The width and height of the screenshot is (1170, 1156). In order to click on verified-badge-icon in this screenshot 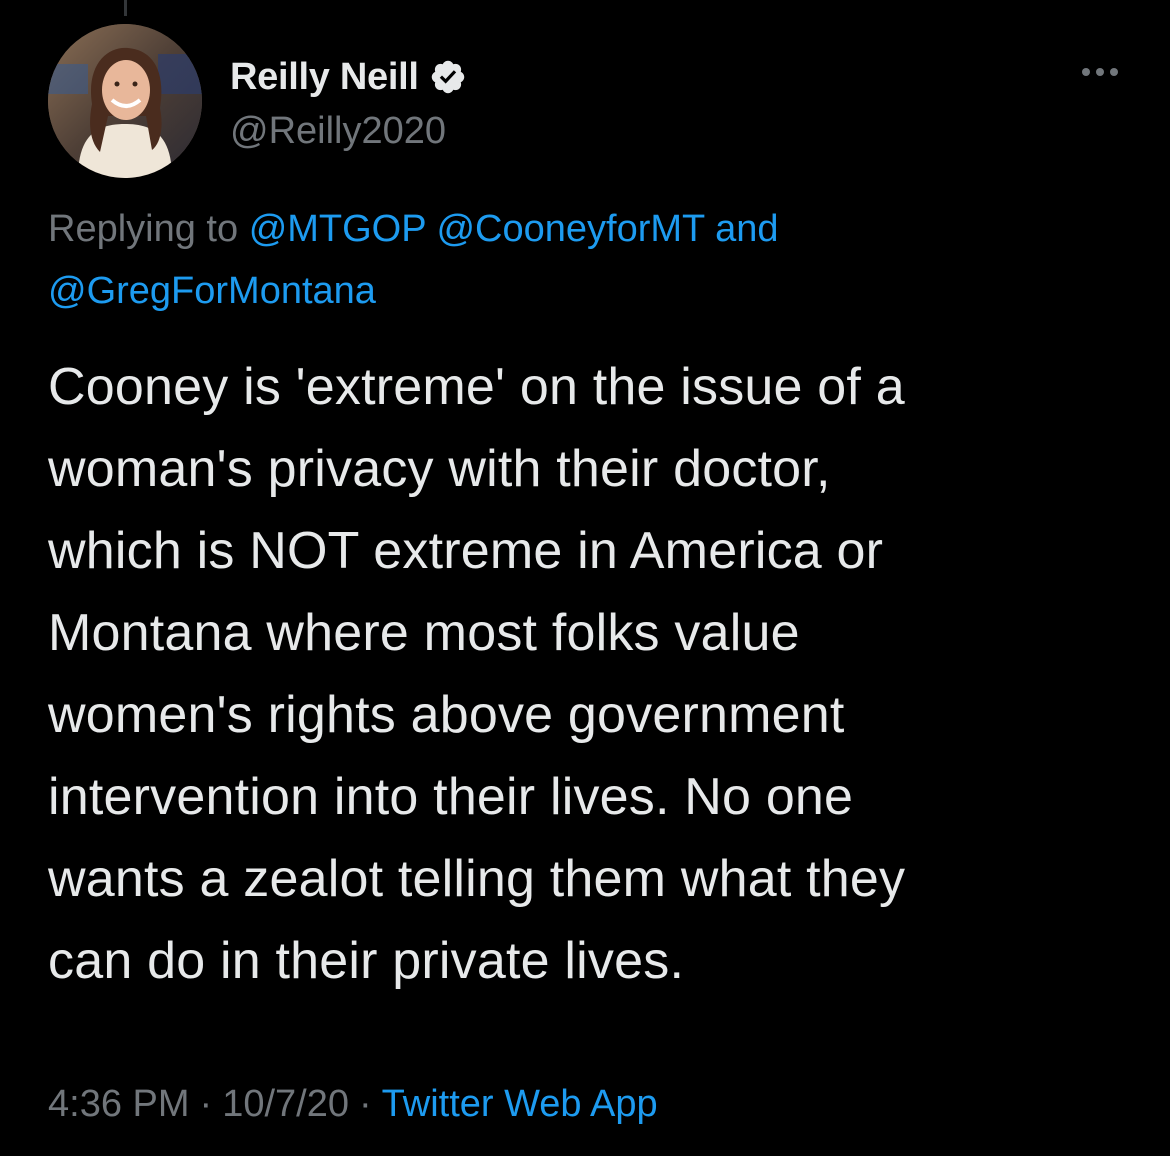, I will do `click(447, 77)`.